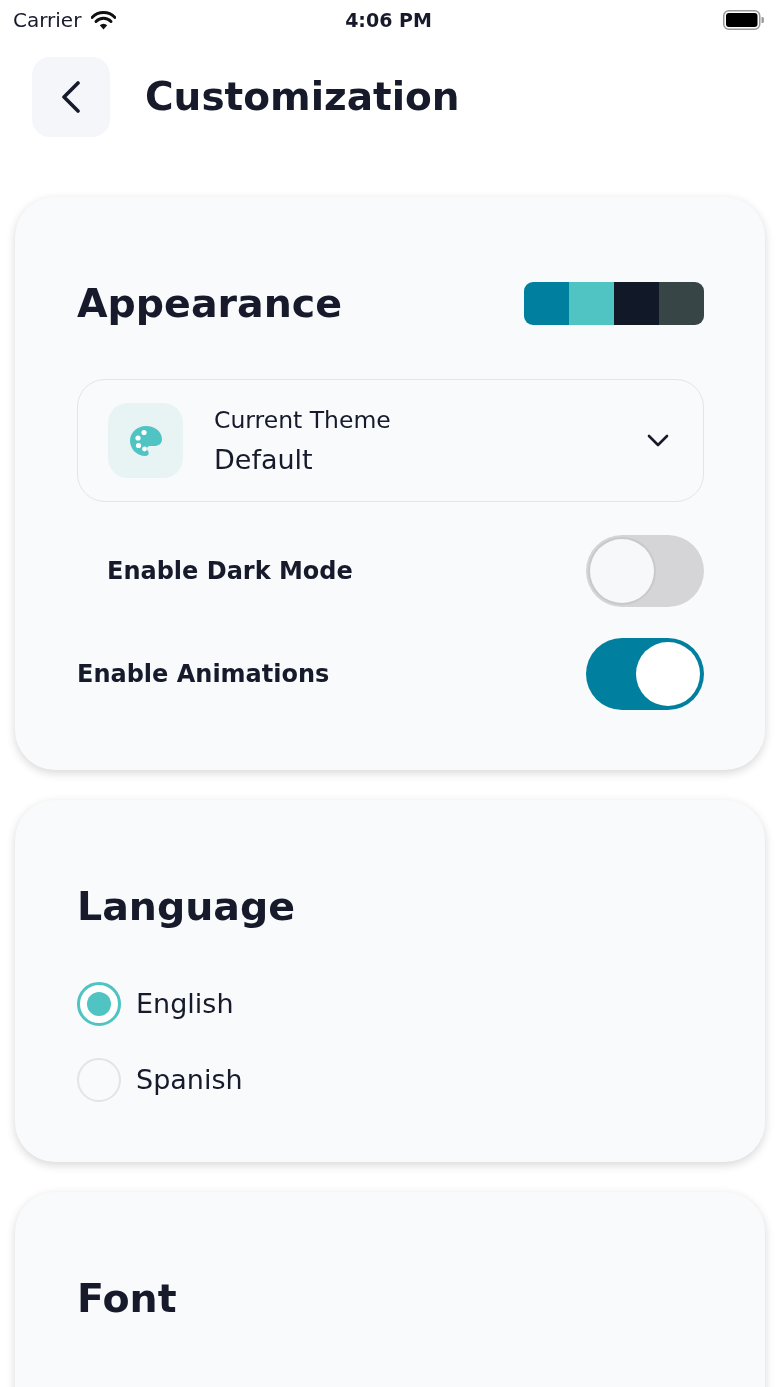 This screenshot has height=1387, width=780. What do you see at coordinates (203, 674) in the screenshot?
I see `toggle-label: Enable Animations` at bounding box center [203, 674].